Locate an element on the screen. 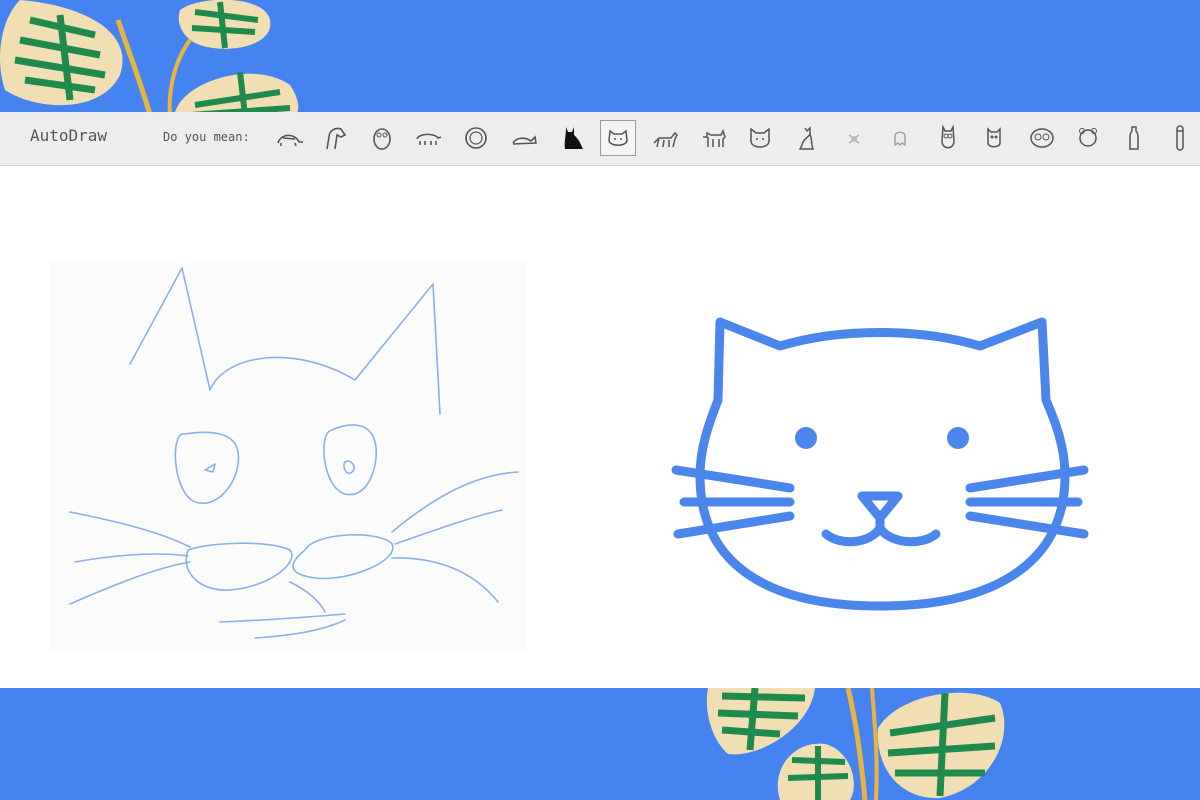 The width and height of the screenshot is (1200, 800). suggestion-lying-cat is located at coordinates (524, 138).